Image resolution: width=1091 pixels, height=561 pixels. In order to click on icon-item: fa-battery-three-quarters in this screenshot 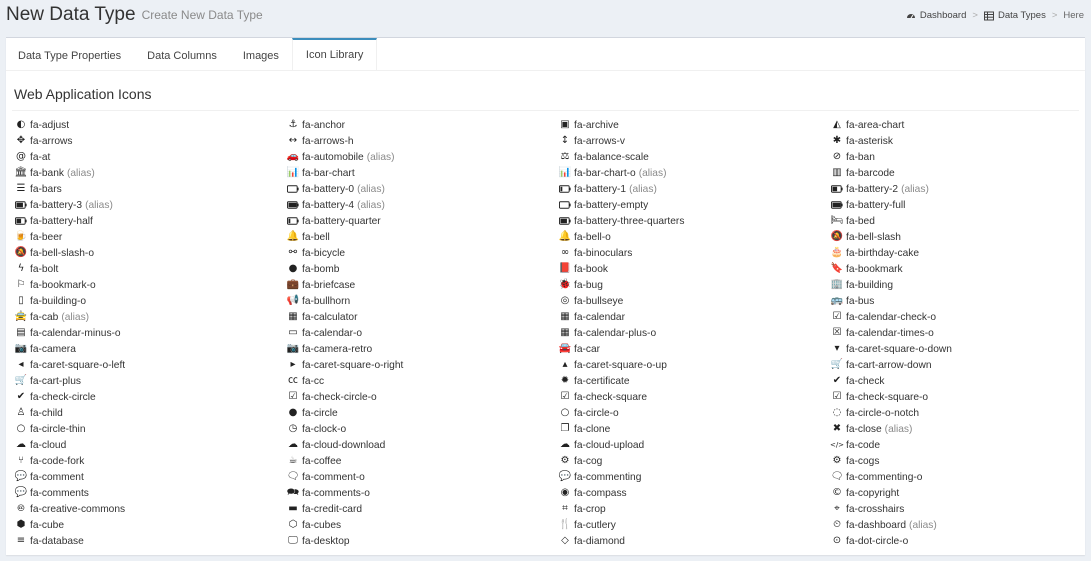, I will do `click(695, 221)`.